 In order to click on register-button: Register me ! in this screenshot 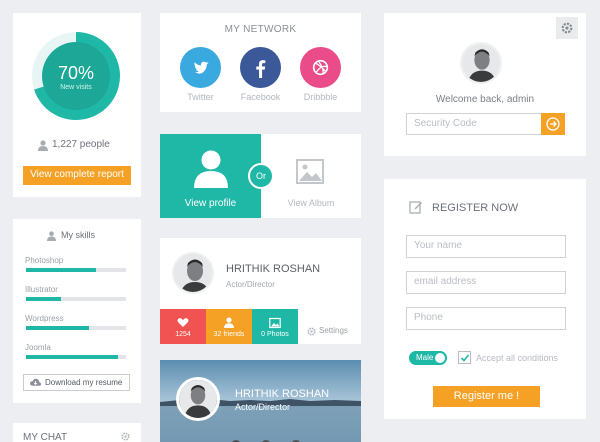, I will do `click(486, 396)`.